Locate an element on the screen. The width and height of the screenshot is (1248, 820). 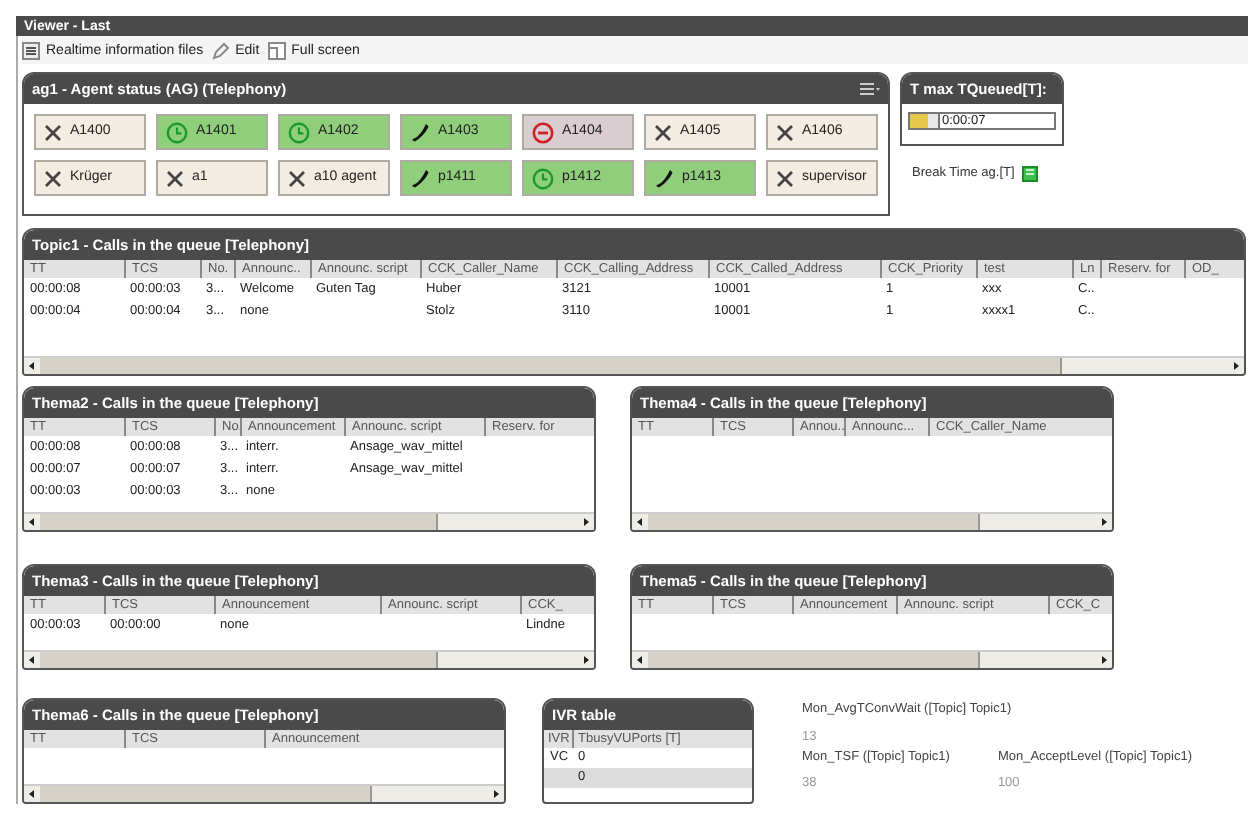
frame-icon is located at coordinates (276, 50).